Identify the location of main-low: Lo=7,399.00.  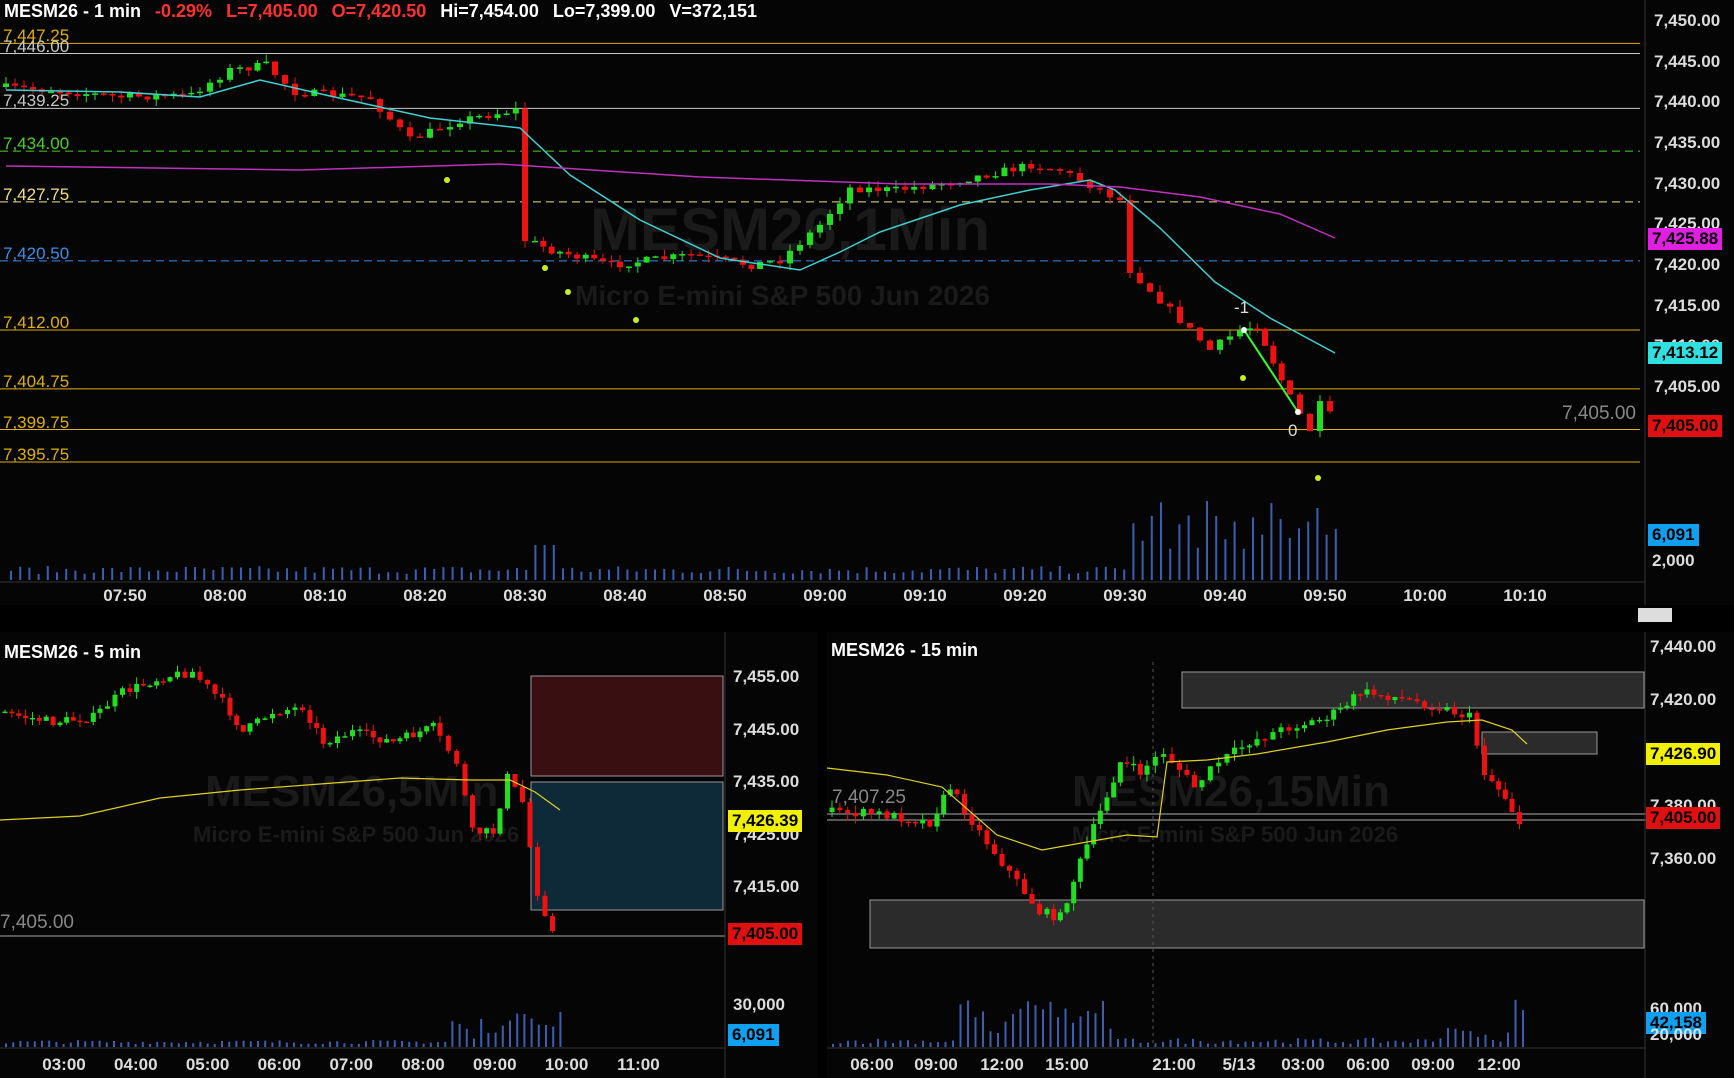
(604, 11).